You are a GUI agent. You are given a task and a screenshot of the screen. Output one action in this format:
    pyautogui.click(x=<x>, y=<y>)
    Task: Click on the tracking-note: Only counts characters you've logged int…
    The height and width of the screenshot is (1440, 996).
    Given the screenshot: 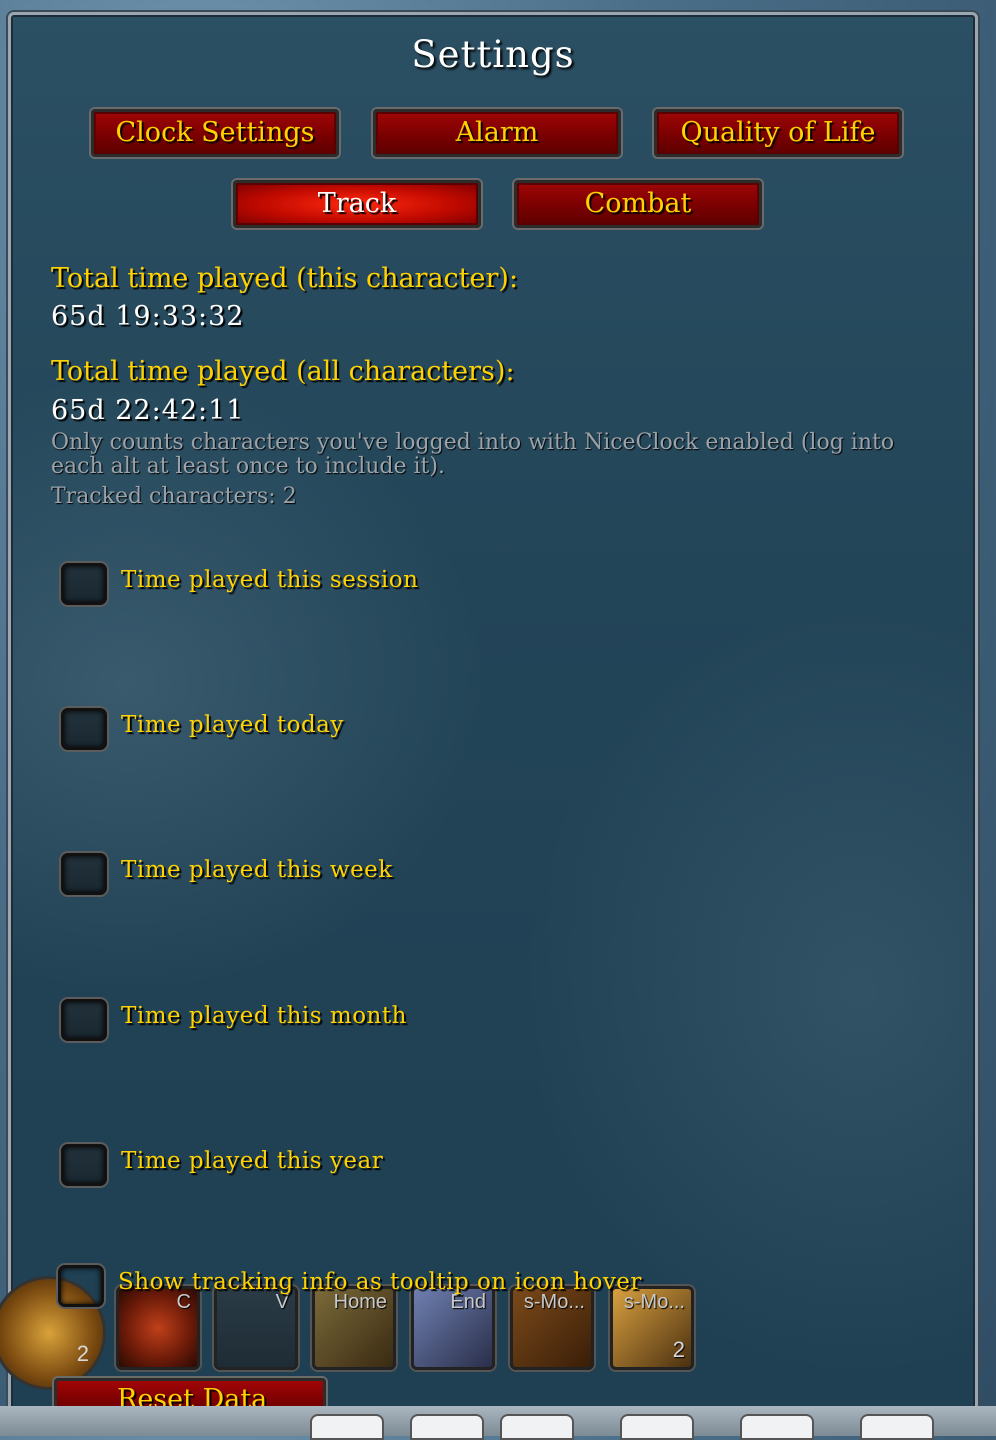 What is the action you would take?
    pyautogui.click(x=473, y=454)
    